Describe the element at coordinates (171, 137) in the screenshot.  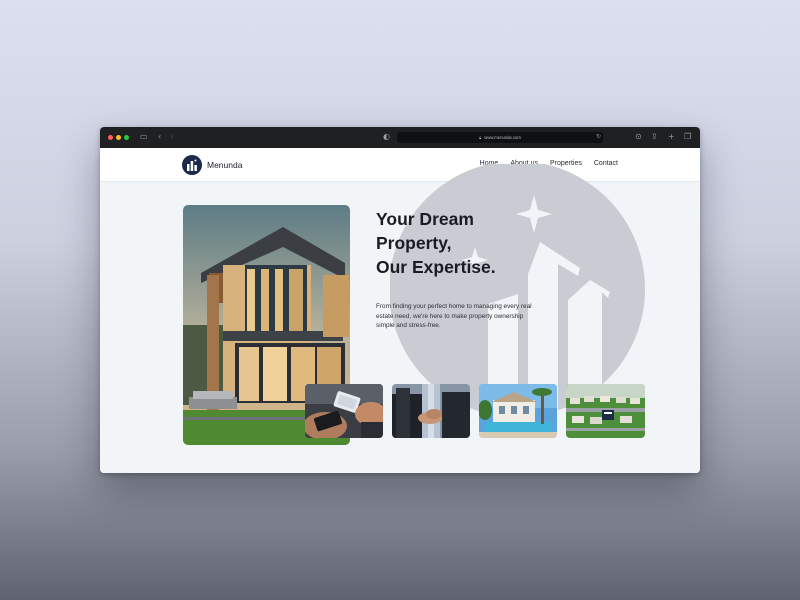
I see `forward-icon: ›` at that location.